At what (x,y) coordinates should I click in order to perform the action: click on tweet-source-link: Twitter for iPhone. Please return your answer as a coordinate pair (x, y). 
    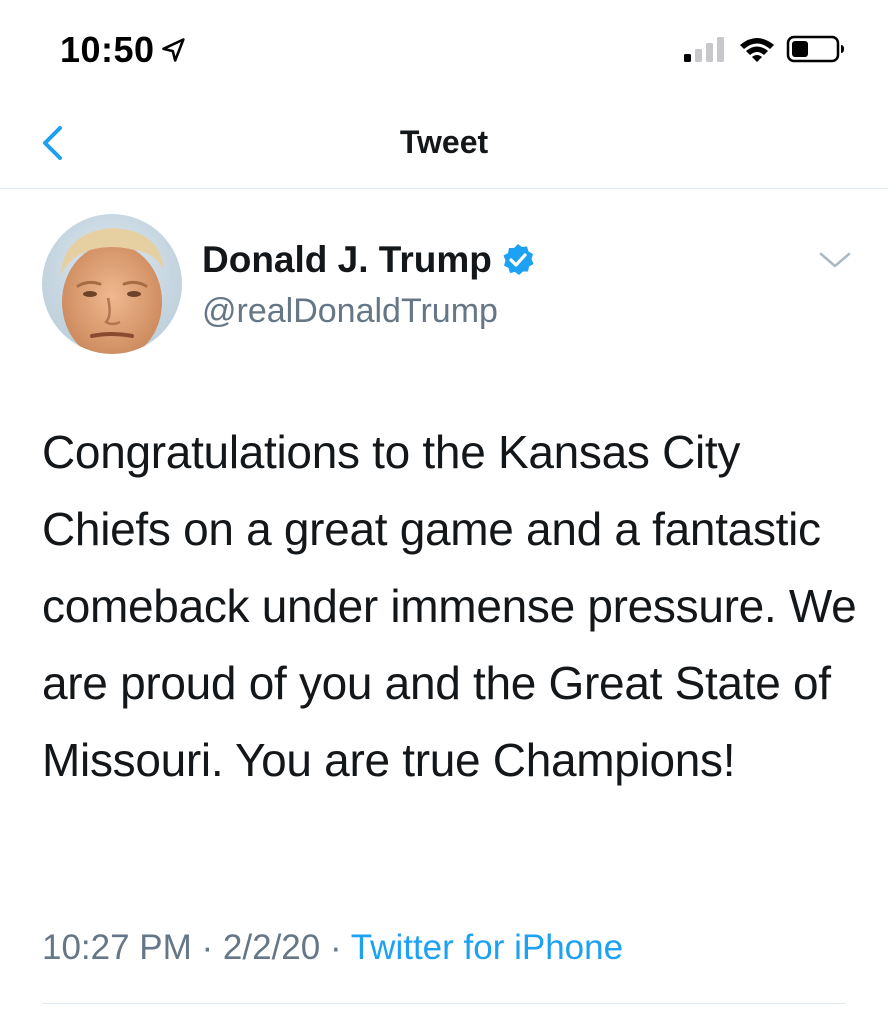
    Looking at the image, I should click on (487, 947).